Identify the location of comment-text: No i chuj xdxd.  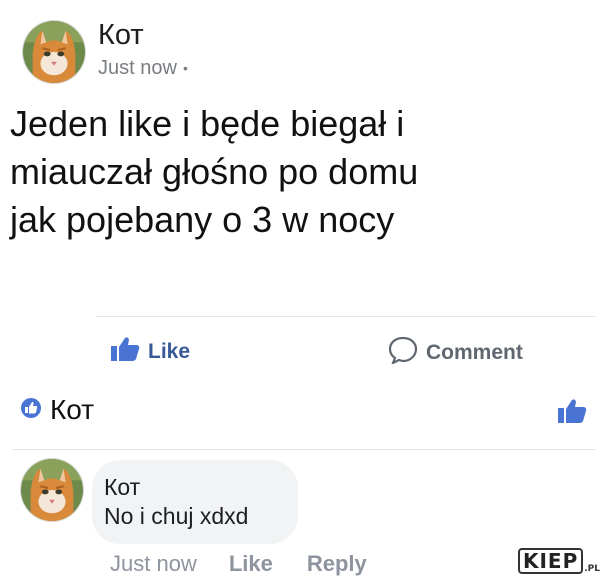
(176, 516).